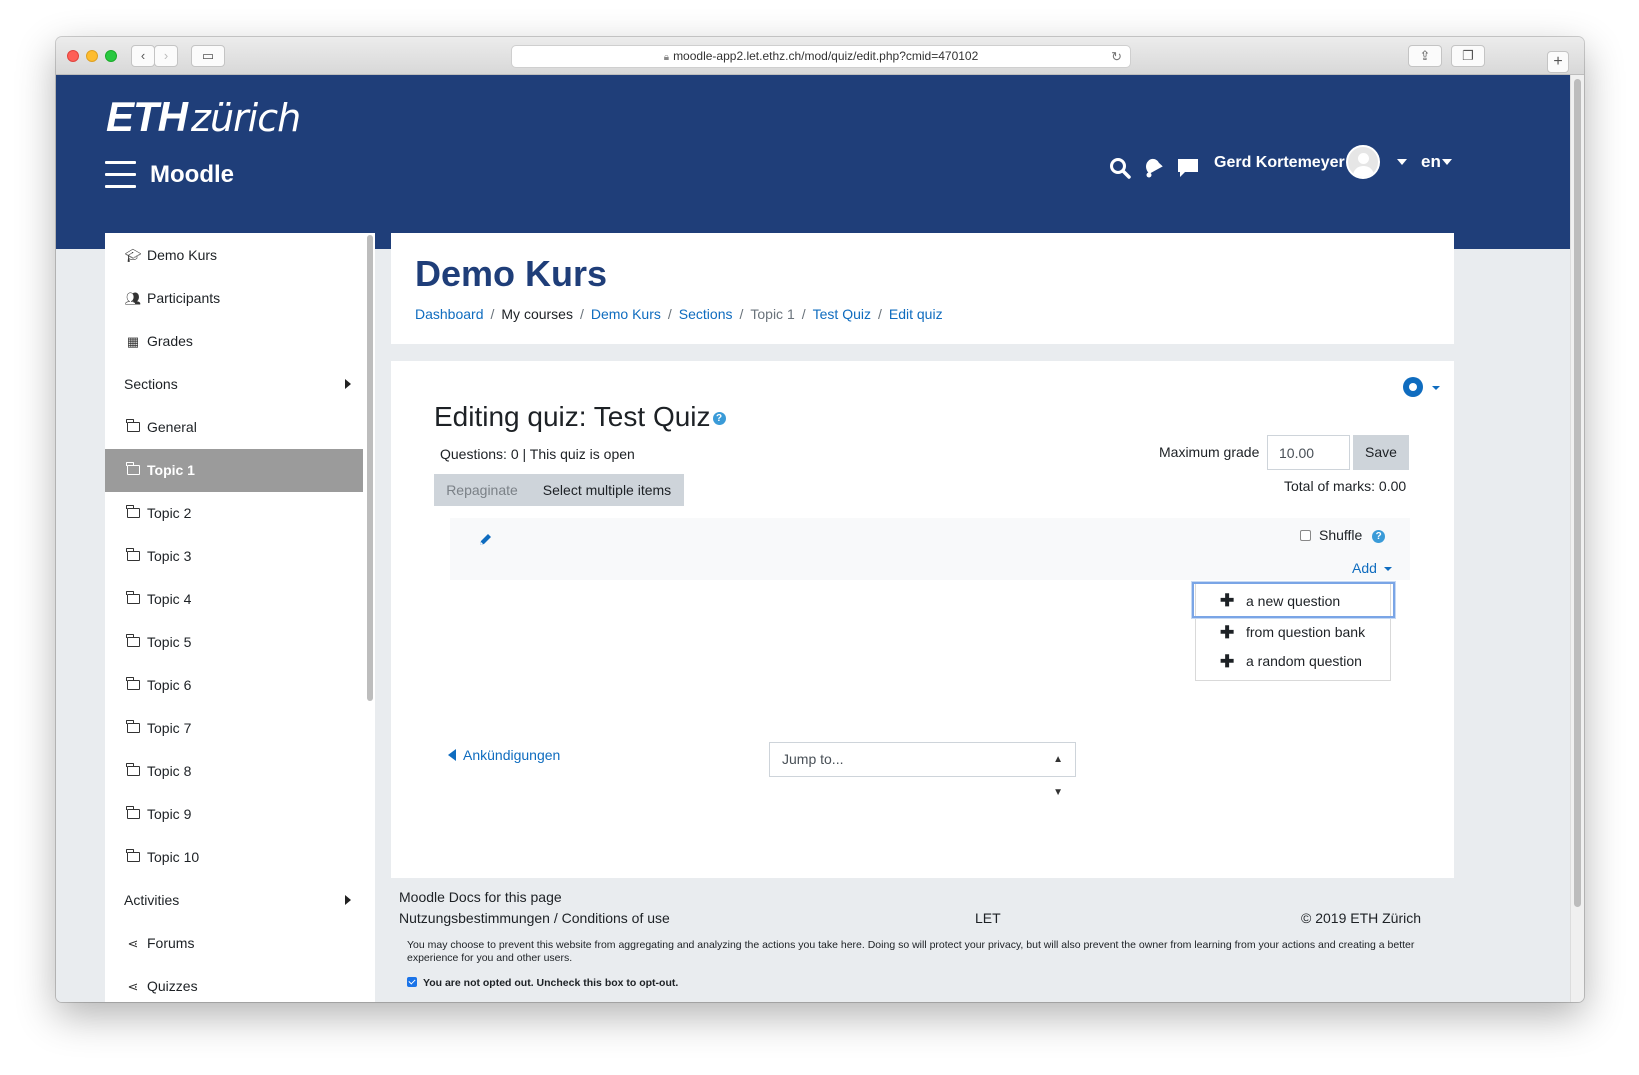 The image size is (1639, 1075). Describe the element at coordinates (234, 599) in the screenshot. I see `sidebar-item-topic-4: Topic 4` at that location.